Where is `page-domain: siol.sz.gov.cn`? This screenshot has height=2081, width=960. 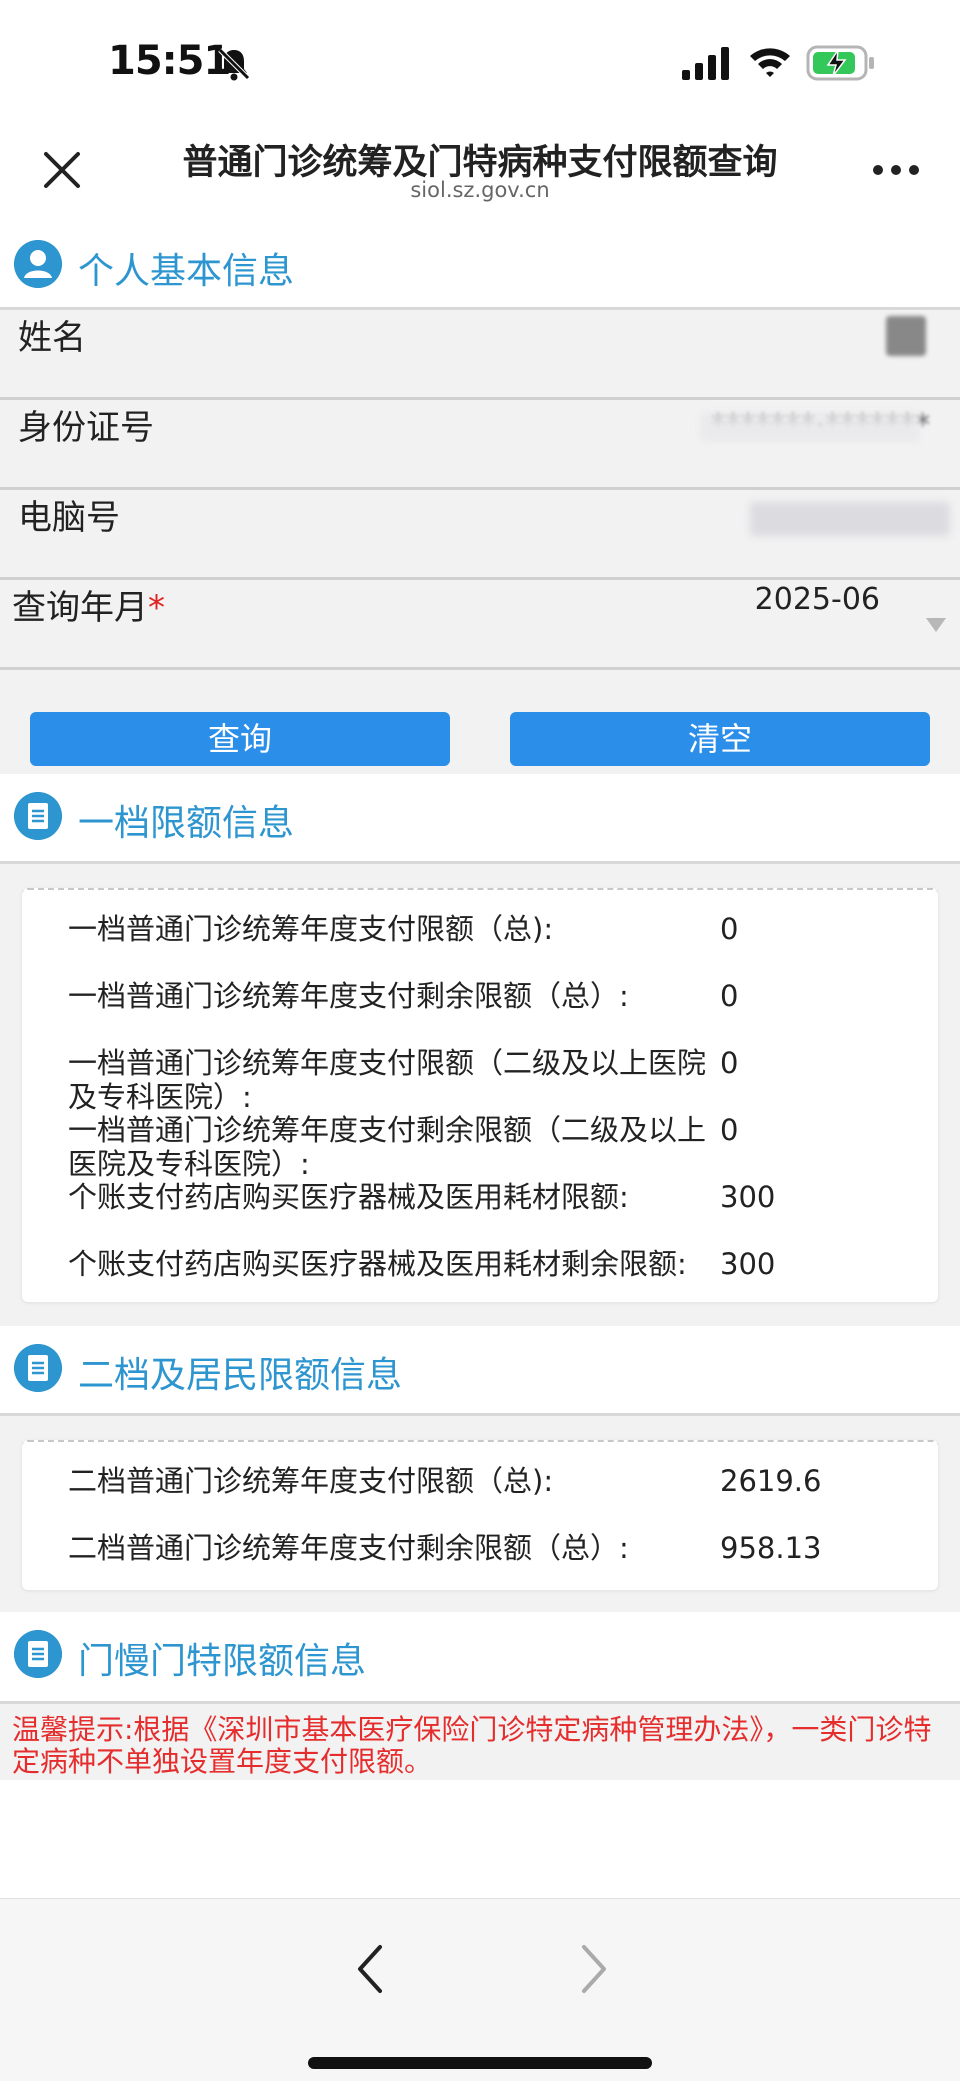 page-domain: siol.sz.gov.cn is located at coordinates (480, 190).